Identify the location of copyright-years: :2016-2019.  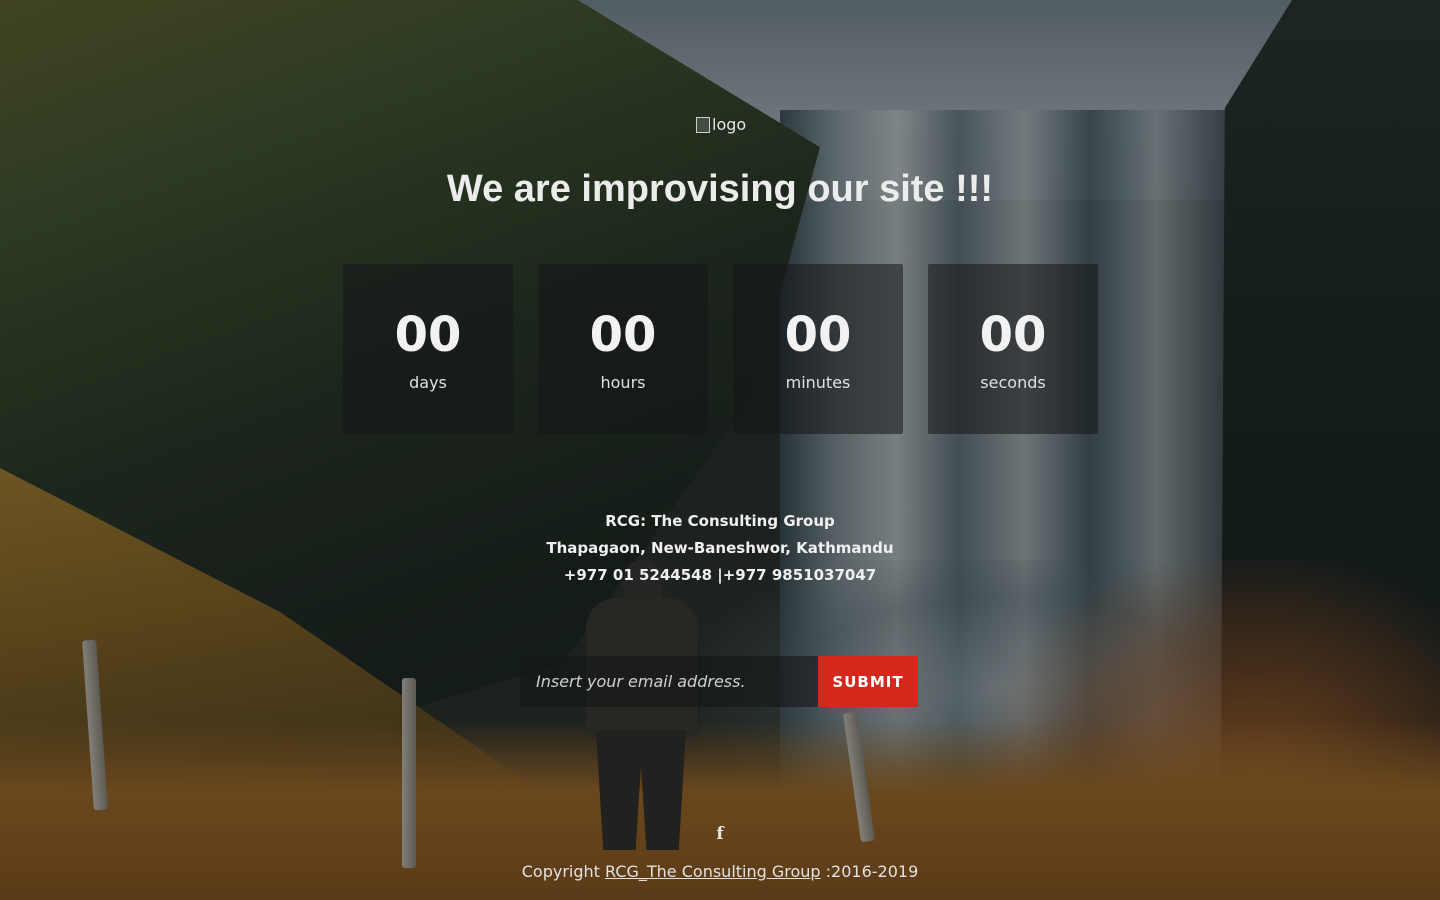
(869, 871).